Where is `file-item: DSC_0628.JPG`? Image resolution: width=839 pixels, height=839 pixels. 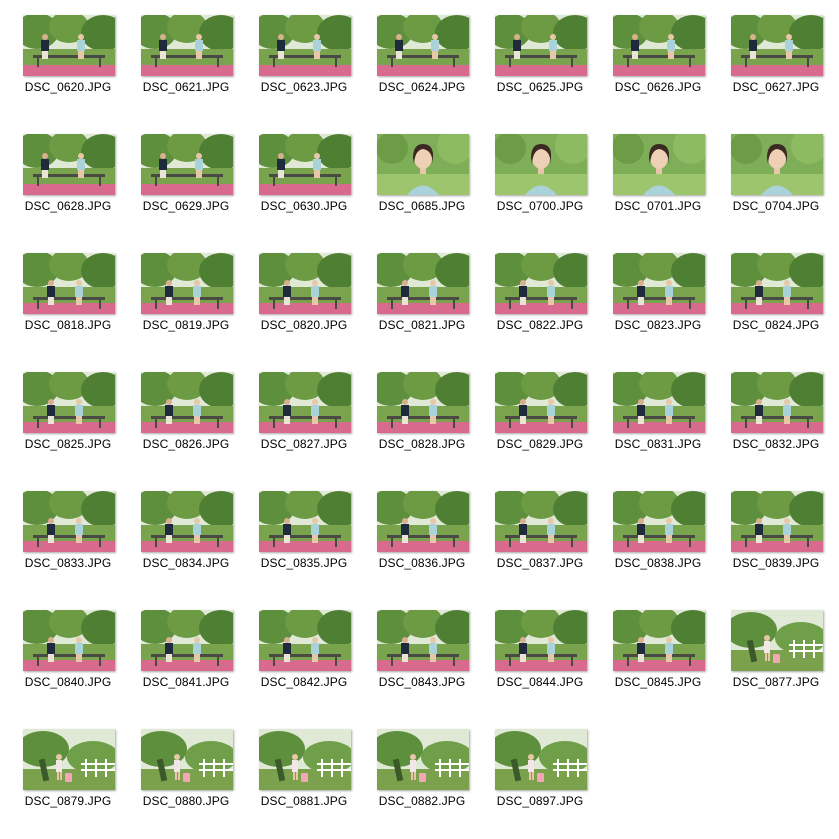 file-item: DSC_0628.JPG is located at coordinates (68, 185).